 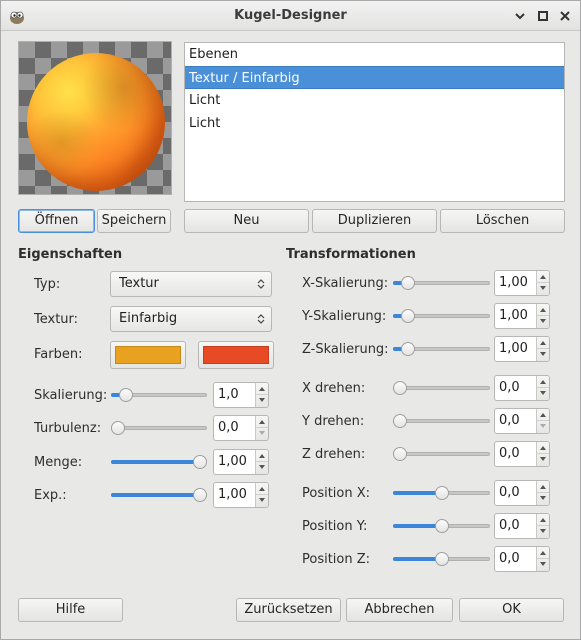 I want to click on help-button: Hilfe, so click(x=70, y=610).